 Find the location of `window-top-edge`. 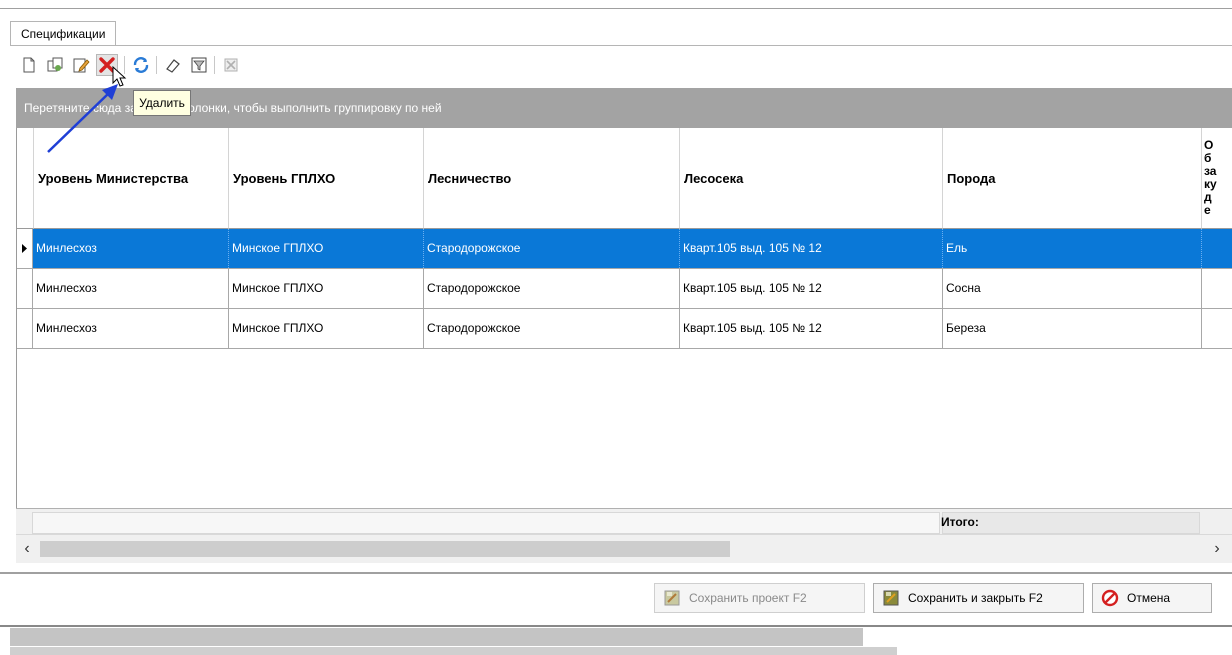

window-top-edge is located at coordinates (616, 8).